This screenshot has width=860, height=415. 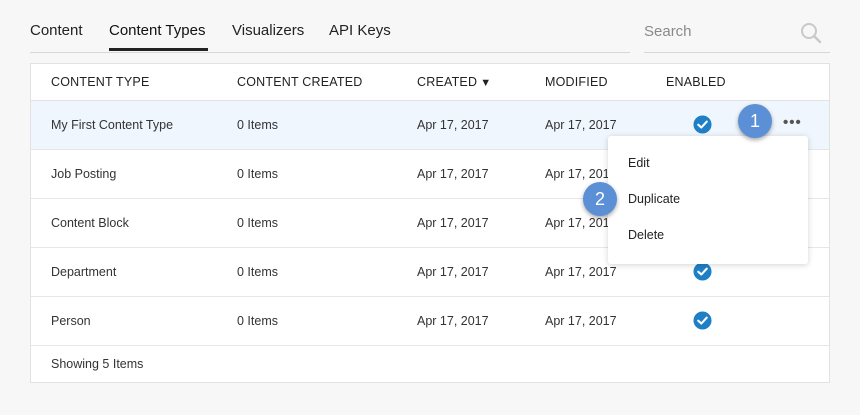 I want to click on content-type-name: Content Block, so click(x=90, y=223).